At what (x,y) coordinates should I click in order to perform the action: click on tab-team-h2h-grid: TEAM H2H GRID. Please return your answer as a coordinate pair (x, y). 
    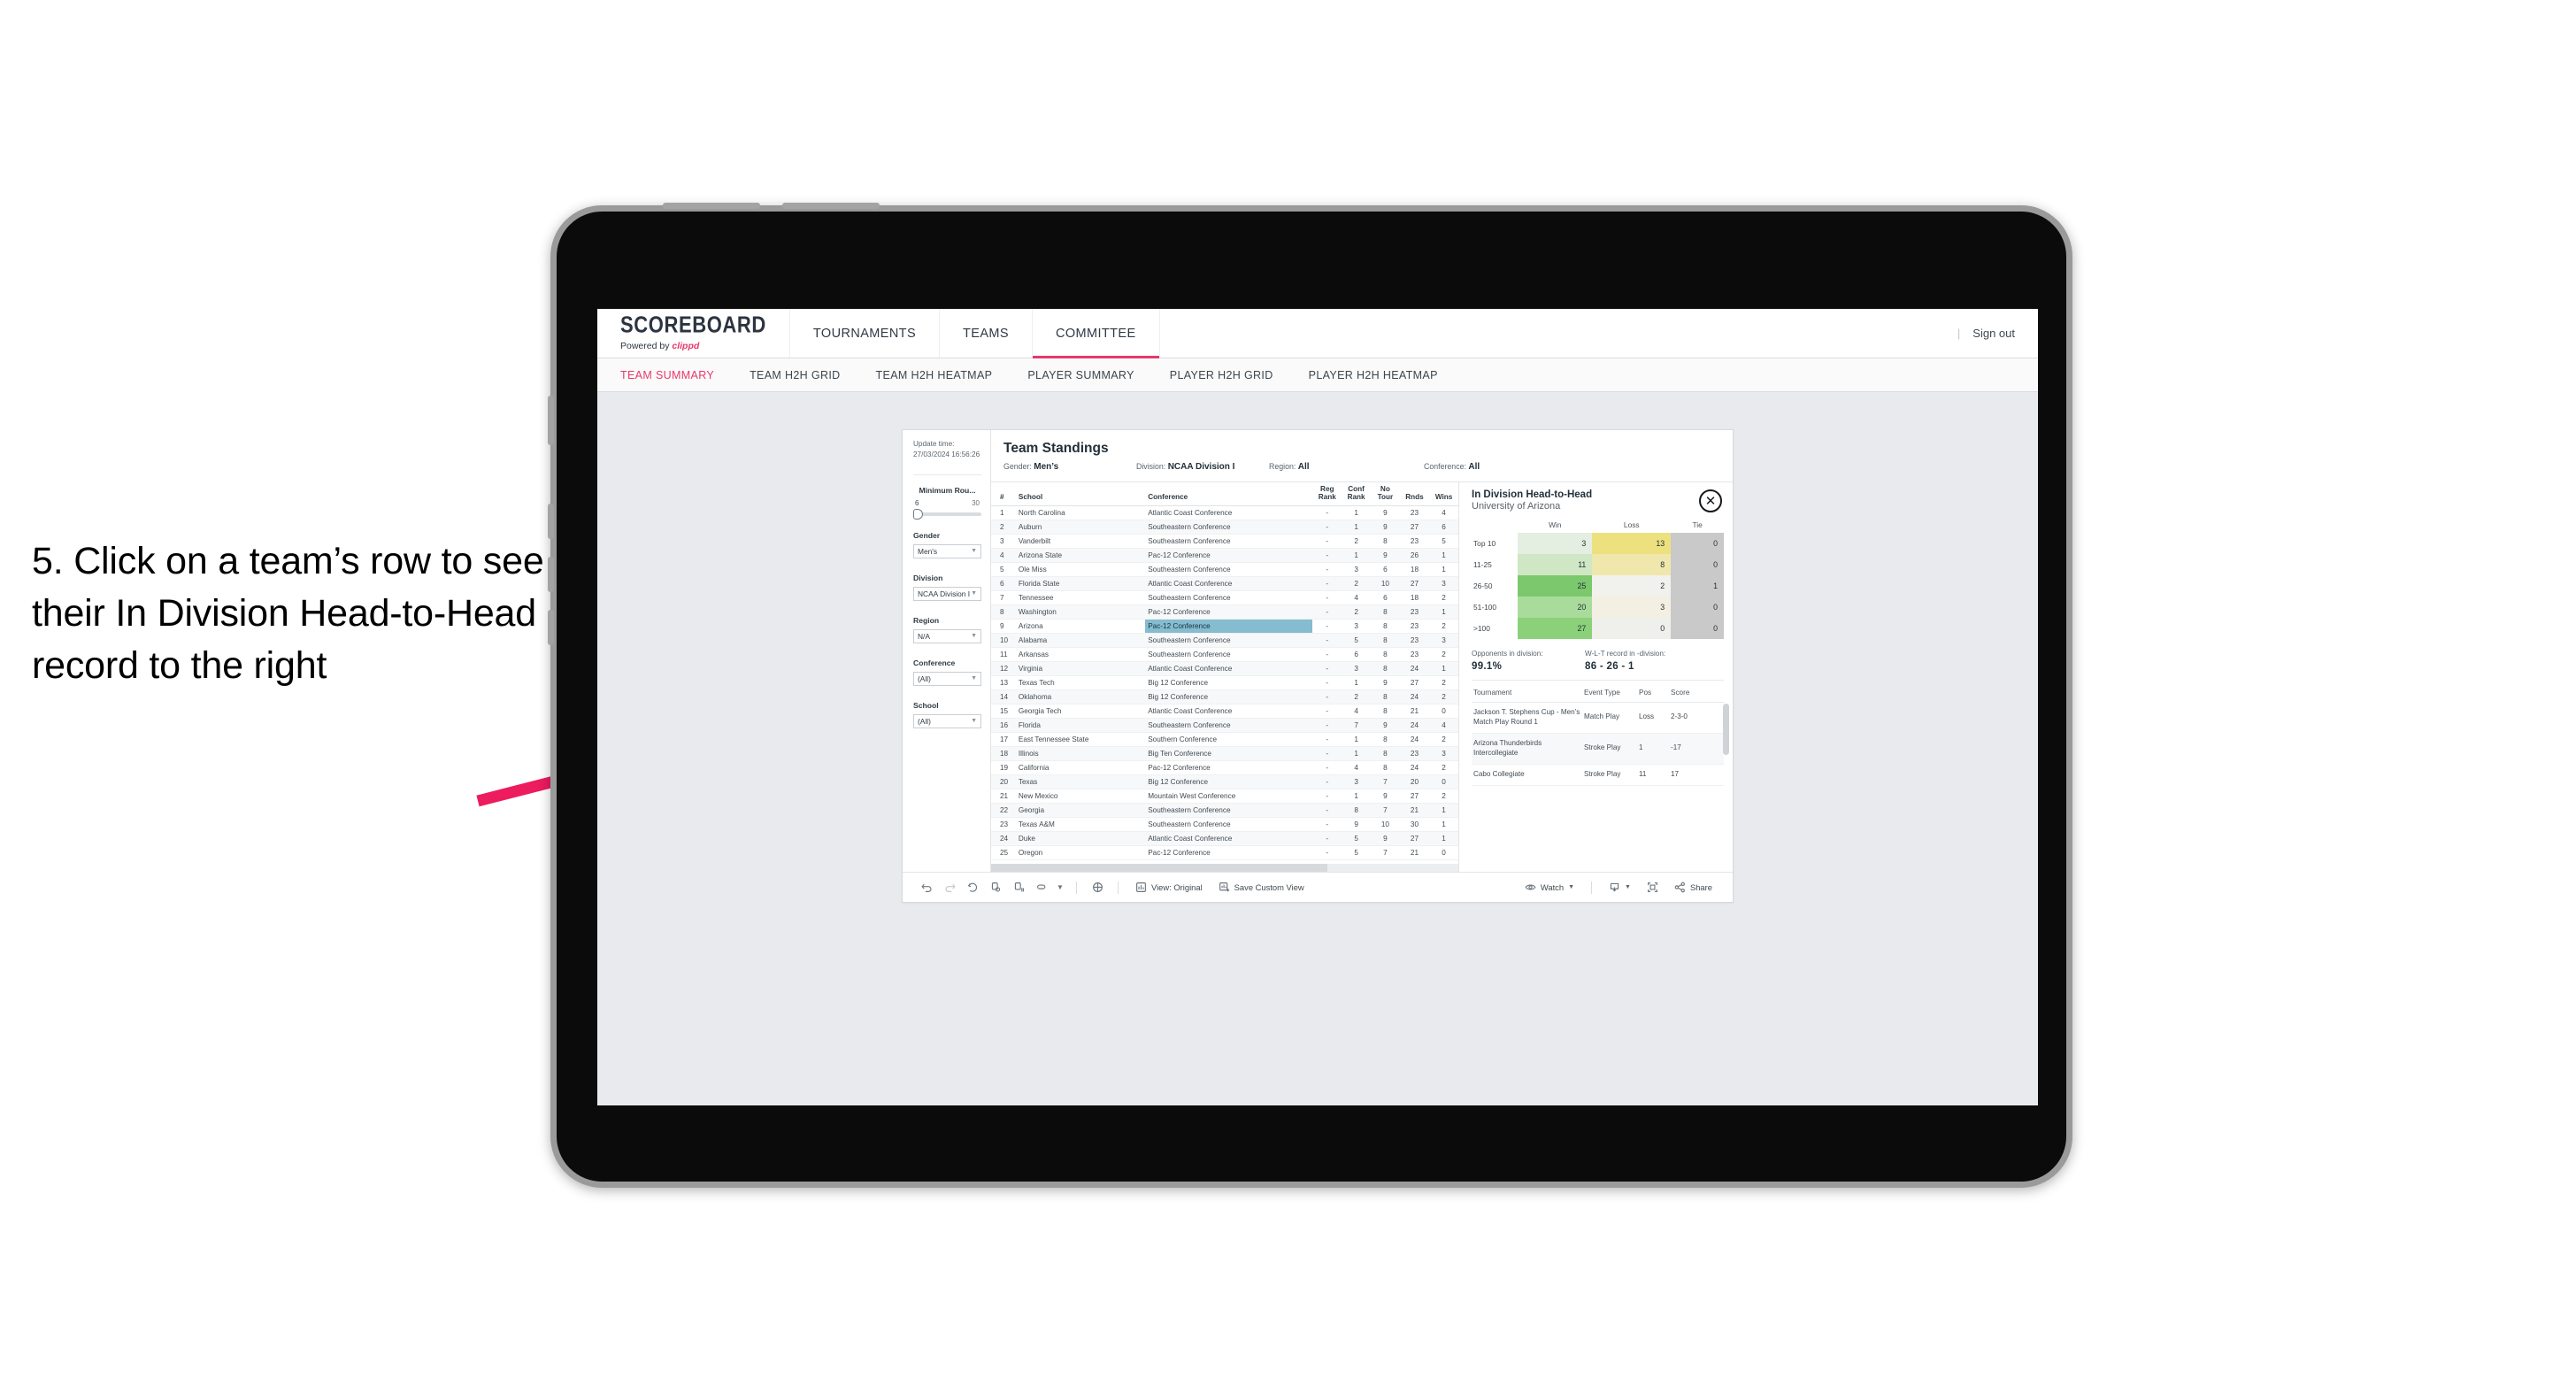
    Looking at the image, I should click on (795, 375).